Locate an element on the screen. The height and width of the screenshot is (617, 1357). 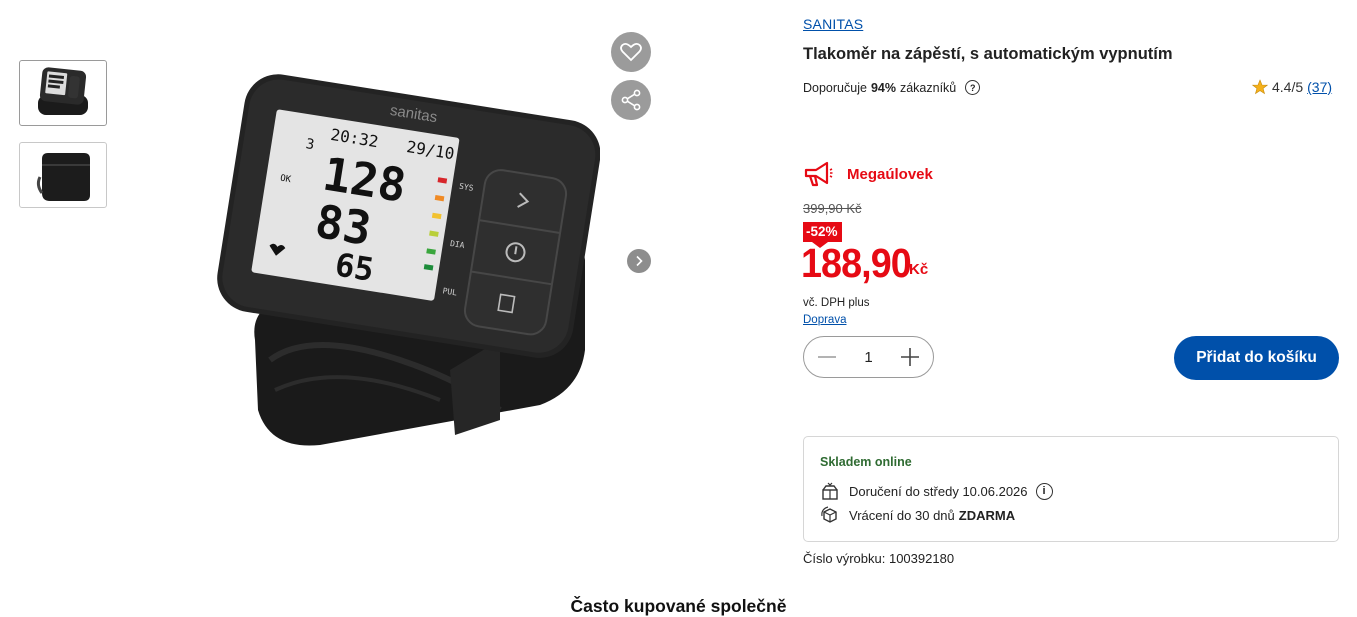
stock-status: Skladem online is located at coordinates (866, 462).